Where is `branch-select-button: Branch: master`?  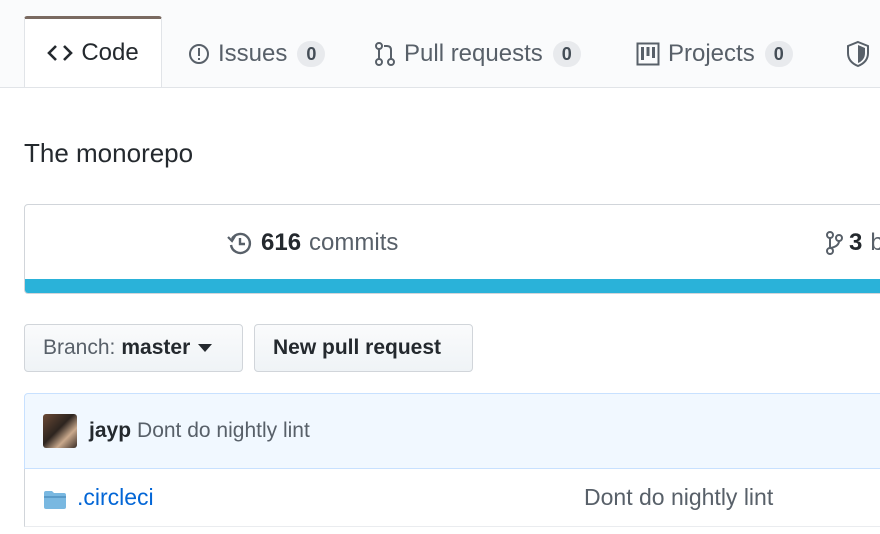 branch-select-button: Branch: master is located at coordinates (133, 348).